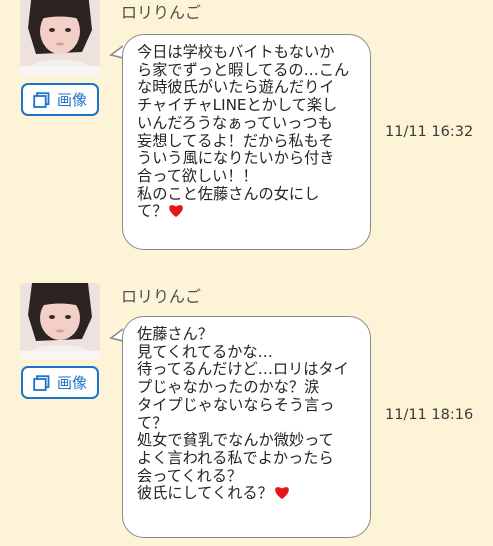 The height and width of the screenshot is (546, 493). Describe the element at coordinates (429, 415) in the screenshot. I see `message-timestamp: 11/11 18:16` at that location.